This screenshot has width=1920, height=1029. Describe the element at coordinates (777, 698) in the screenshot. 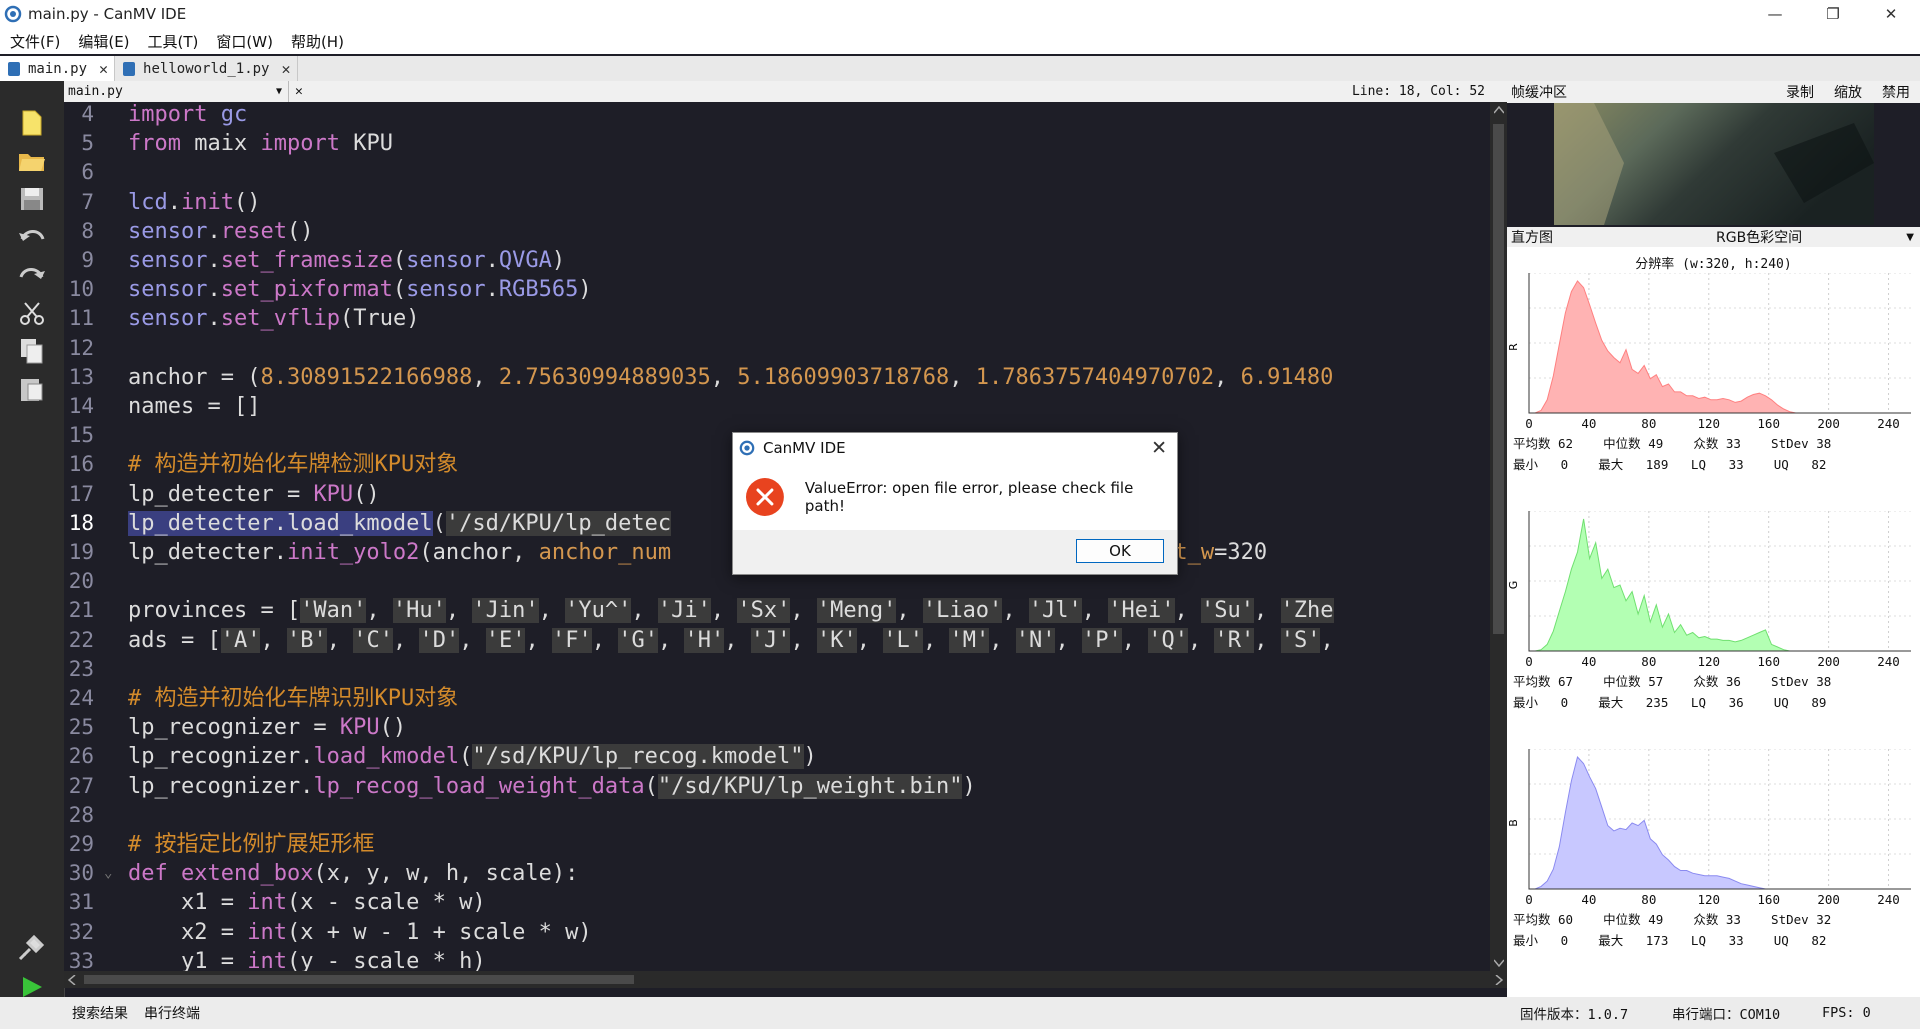

I see `code-line: 24 # 构造并初始化车牌识别KPU对象` at that location.